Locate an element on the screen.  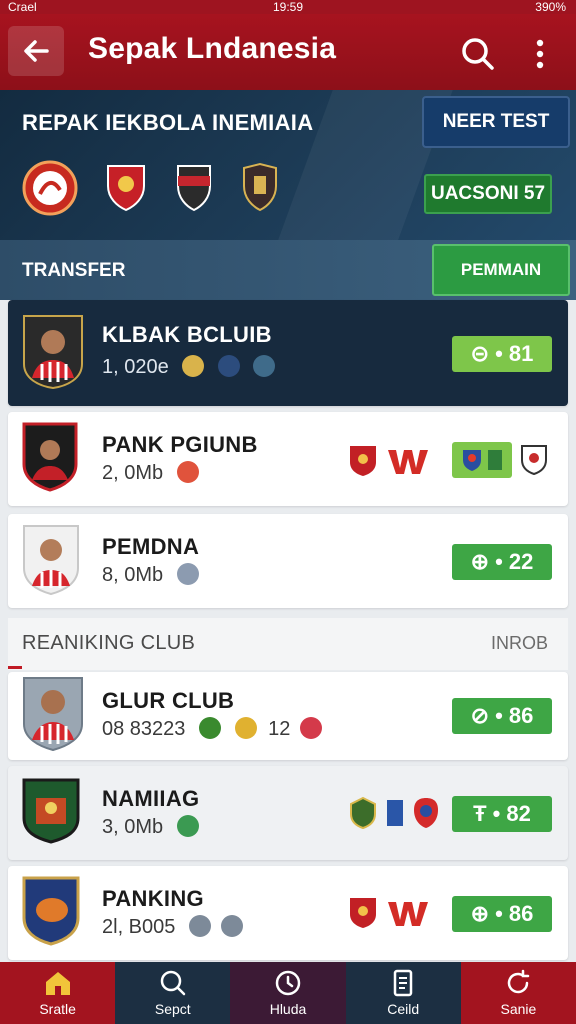
hero-title: REPAK IEKBOLA INEMIAIA is located at coordinates (168, 122).